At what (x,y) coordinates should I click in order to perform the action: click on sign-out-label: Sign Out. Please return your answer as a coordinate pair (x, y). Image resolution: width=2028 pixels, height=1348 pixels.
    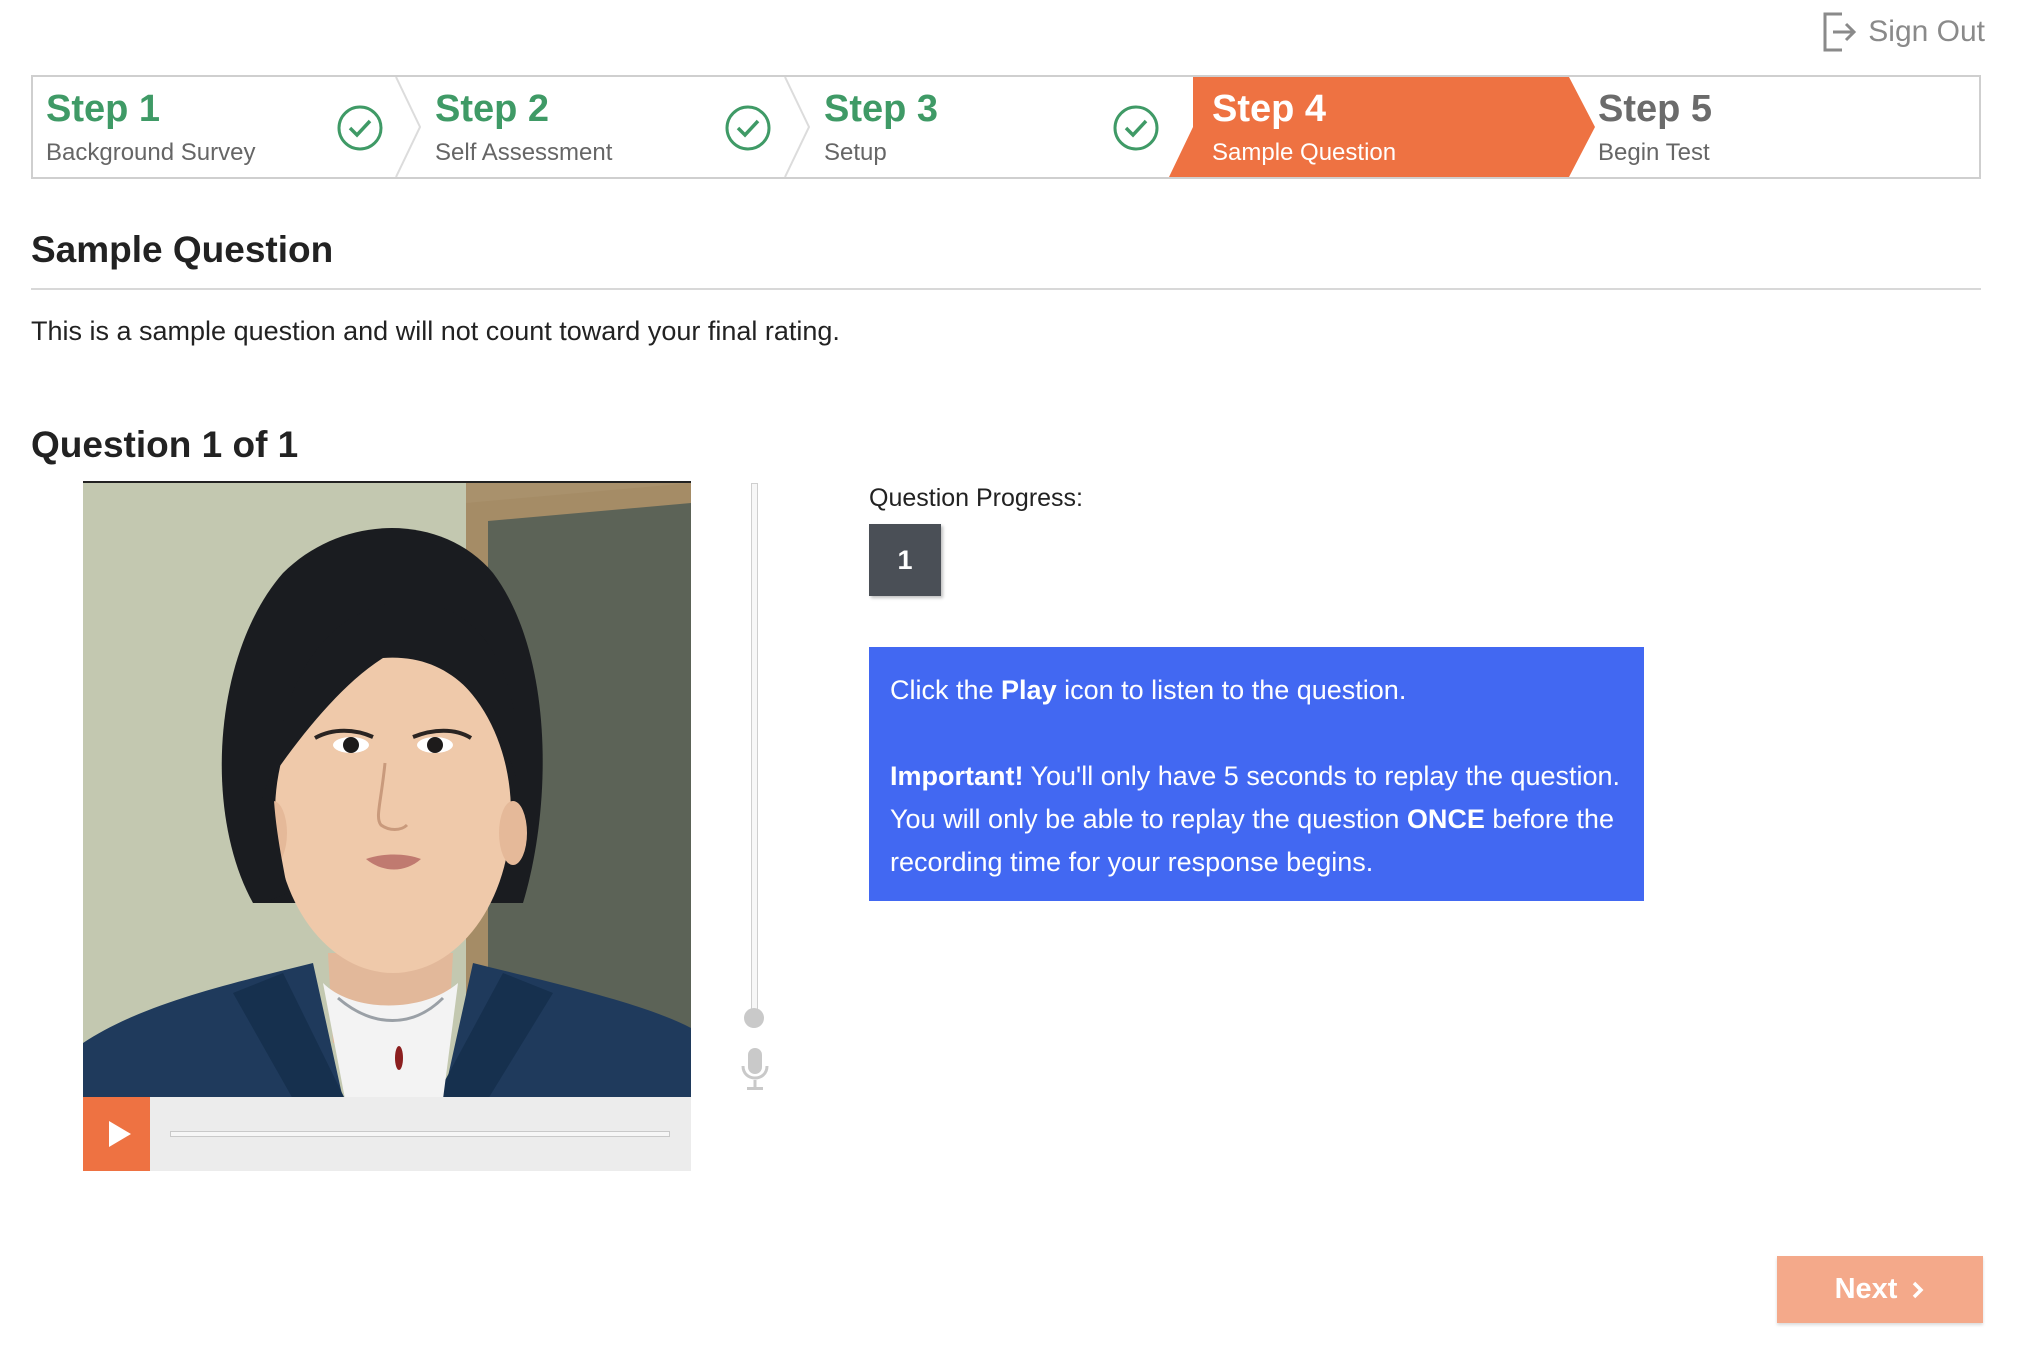
    Looking at the image, I should click on (1926, 31).